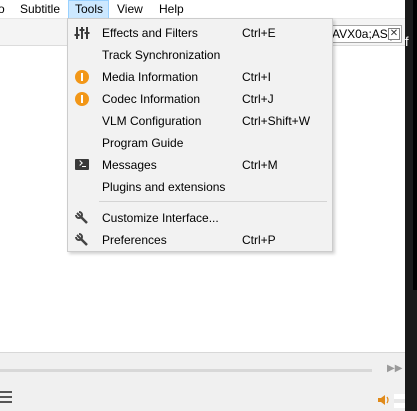 The width and height of the screenshot is (417, 411). Describe the element at coordinates (143, 143) in the screenshot. I see `menu-item-label: Program Guide` at that location.